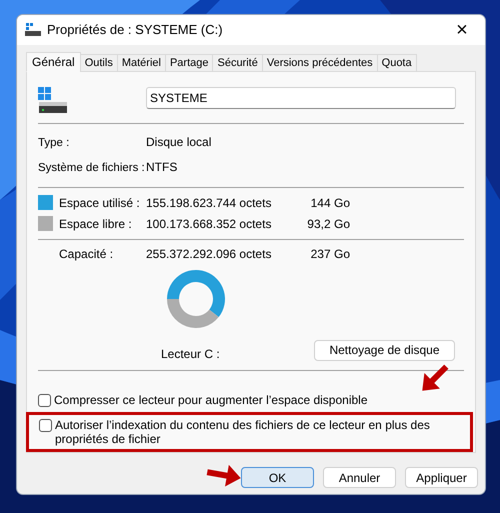 This screenshot has width=500, height=513. What do you see at coordinates (179, 143) in the screenshot?
I see `property-value: Disque local` at bounding box center [179, 143].